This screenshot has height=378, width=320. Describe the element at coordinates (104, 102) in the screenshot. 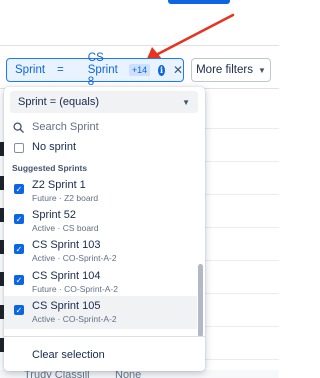

I see `operator-select: Sprint = (equals) ▼` at that location.